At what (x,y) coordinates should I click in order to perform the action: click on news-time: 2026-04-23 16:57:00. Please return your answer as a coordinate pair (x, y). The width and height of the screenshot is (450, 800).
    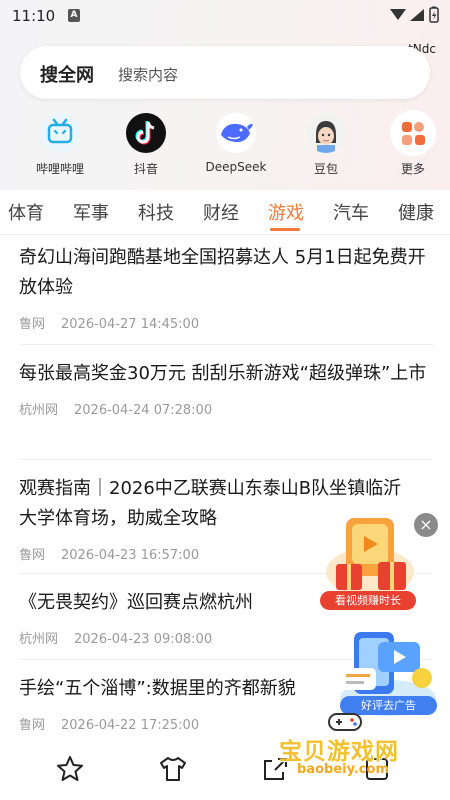
    Looking at the image, I should click on (130, 555).